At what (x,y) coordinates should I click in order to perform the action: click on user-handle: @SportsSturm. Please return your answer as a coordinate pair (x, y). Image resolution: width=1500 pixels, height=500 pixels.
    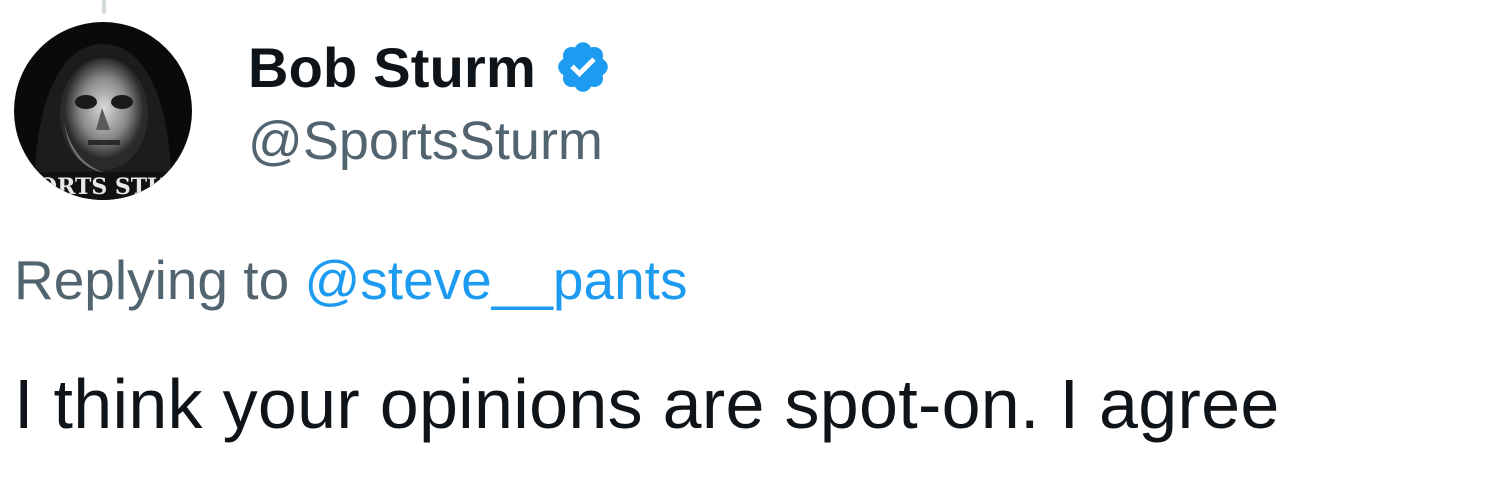
    Looking at the image, I should click on (430, 141).